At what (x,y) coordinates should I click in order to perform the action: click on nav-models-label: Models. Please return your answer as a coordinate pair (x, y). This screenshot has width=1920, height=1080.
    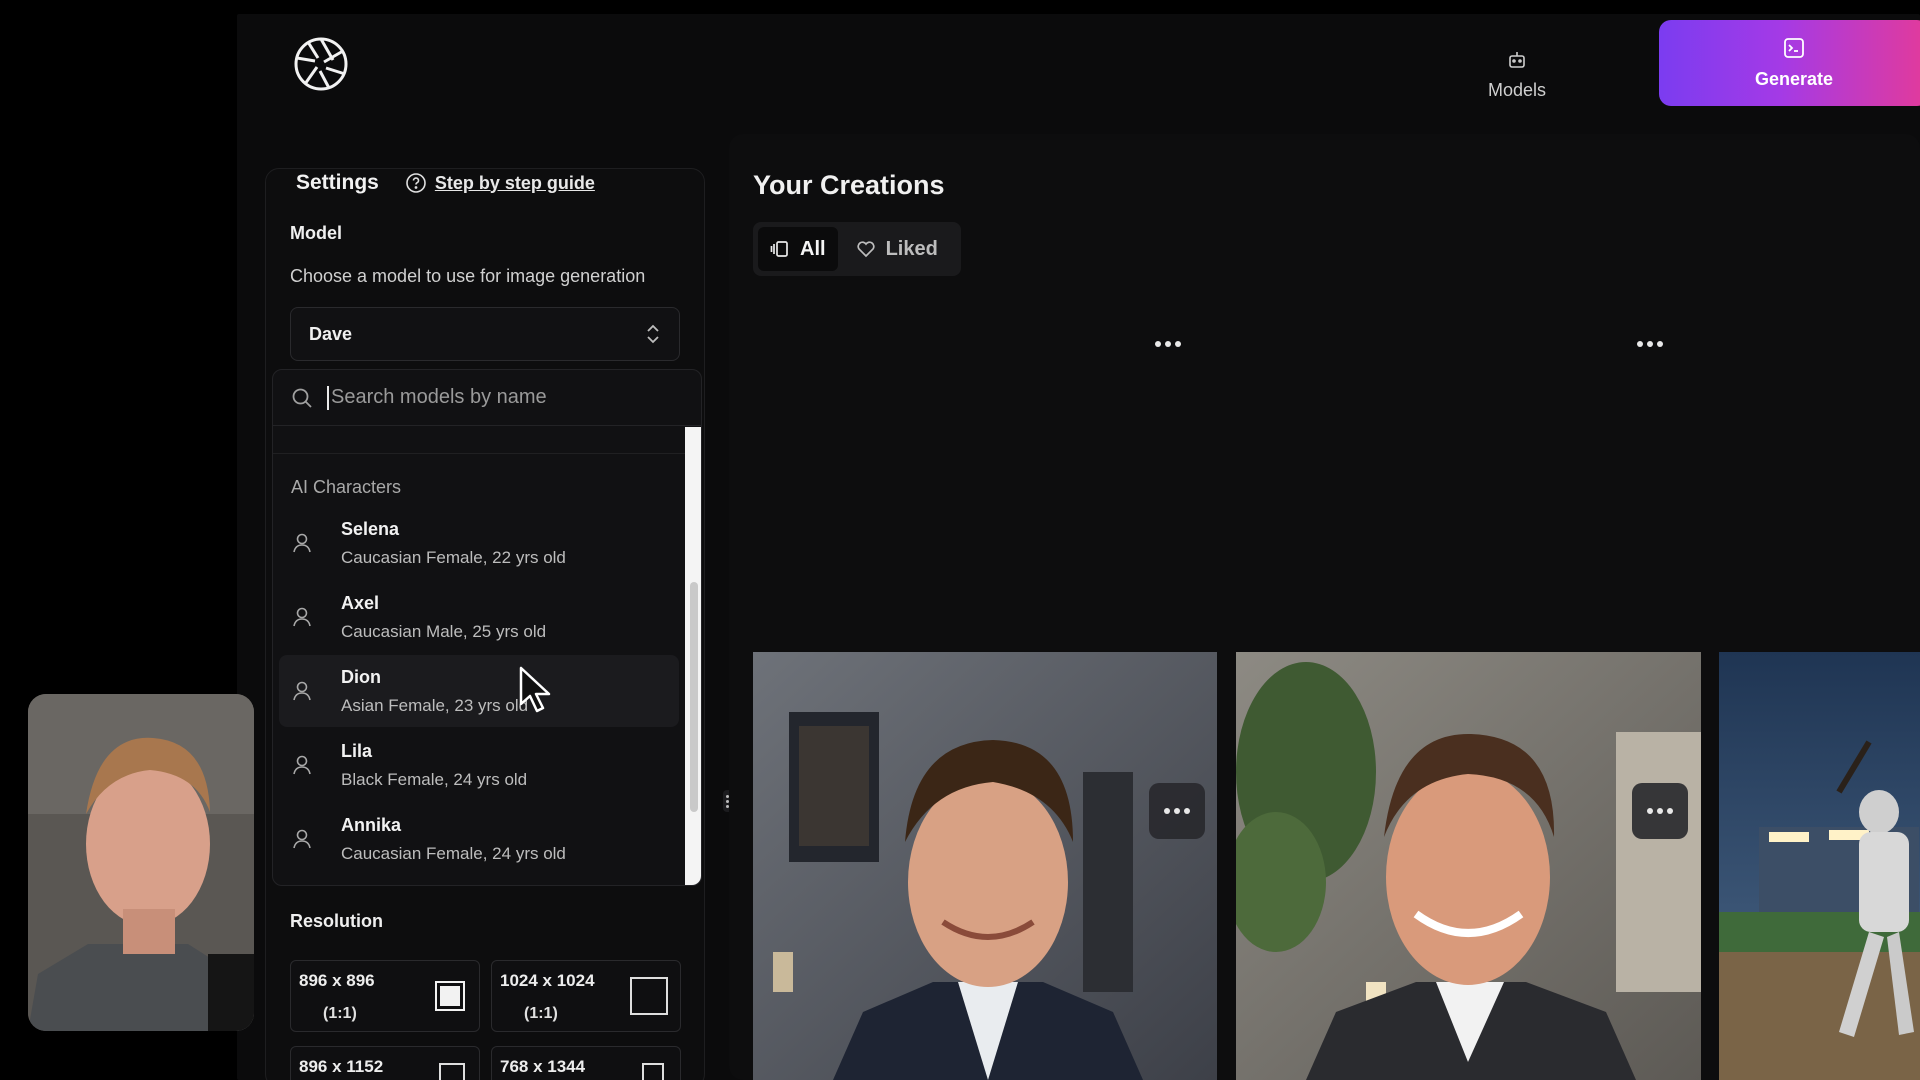
    Looking at the image, I should click on (1517, 89).